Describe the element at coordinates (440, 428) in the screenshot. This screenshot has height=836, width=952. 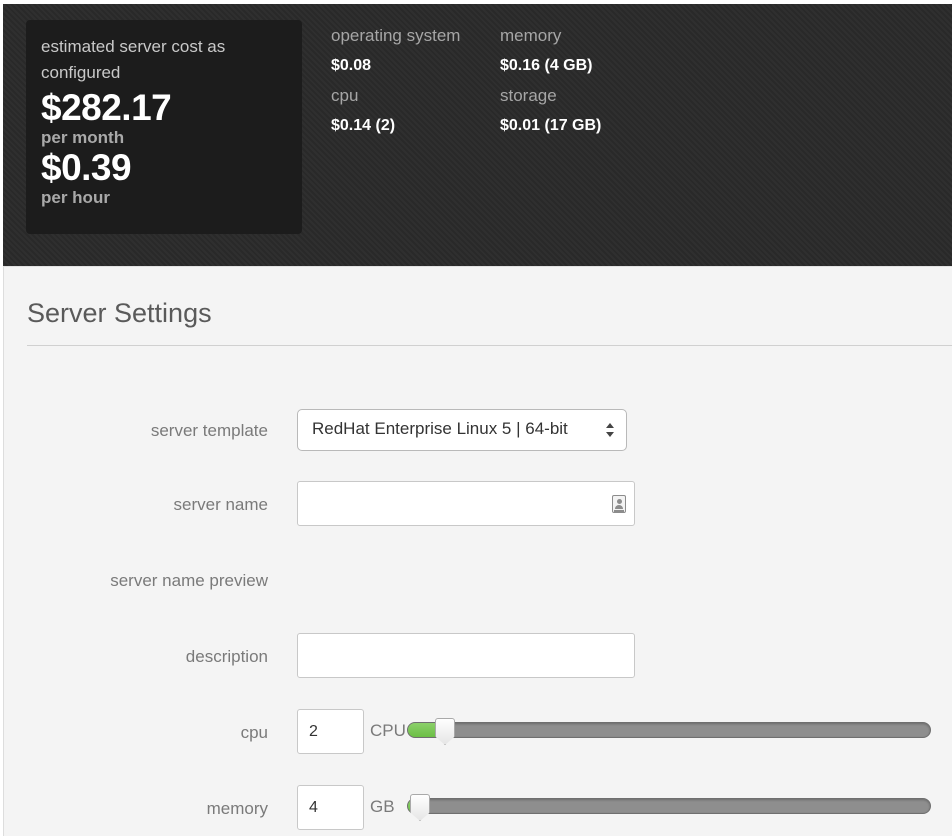
I see `server-template-value: RedHat Enterprise Linux 5 | 64-bit` at that location.